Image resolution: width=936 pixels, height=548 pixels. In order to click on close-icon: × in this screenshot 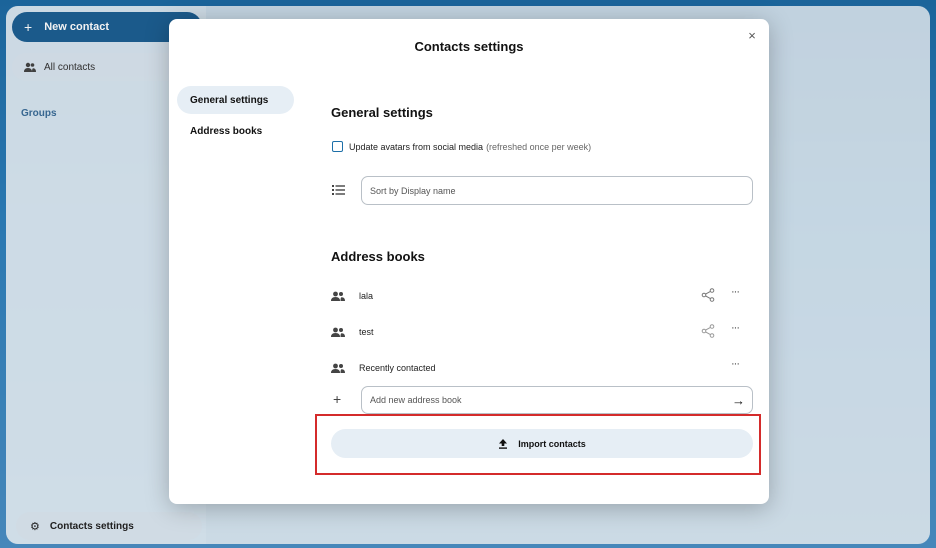, I will do `click(752, 36)`.